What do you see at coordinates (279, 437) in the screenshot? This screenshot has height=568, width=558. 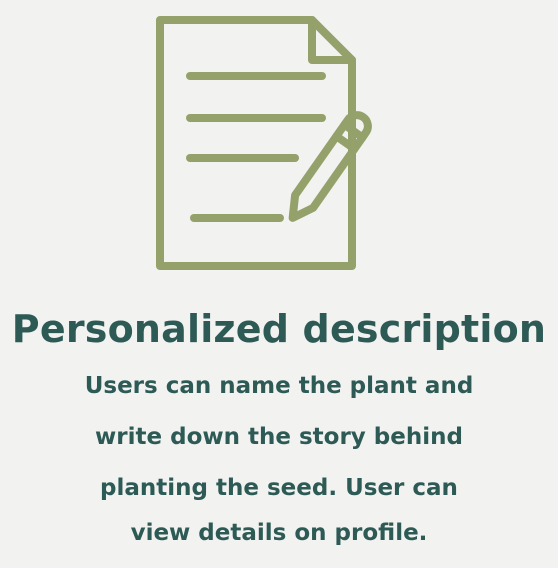 I see `feature-description-line-2: write down the story behind` at bounding box center [279, 437].